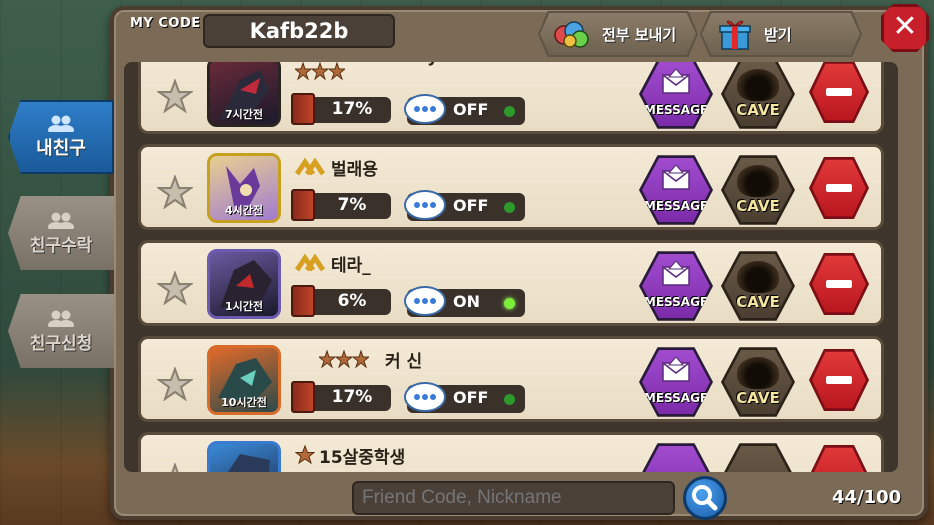 The image size is (934, 525). What do you see at coordinates (758, 457) in the screenshot?
I see `cave-button` at bounding box center [758, 457].